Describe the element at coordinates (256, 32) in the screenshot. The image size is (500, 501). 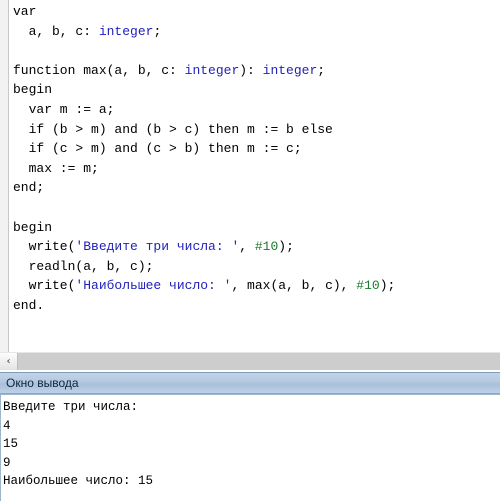
I see `code-line: a, b, c: integer;` at that location.